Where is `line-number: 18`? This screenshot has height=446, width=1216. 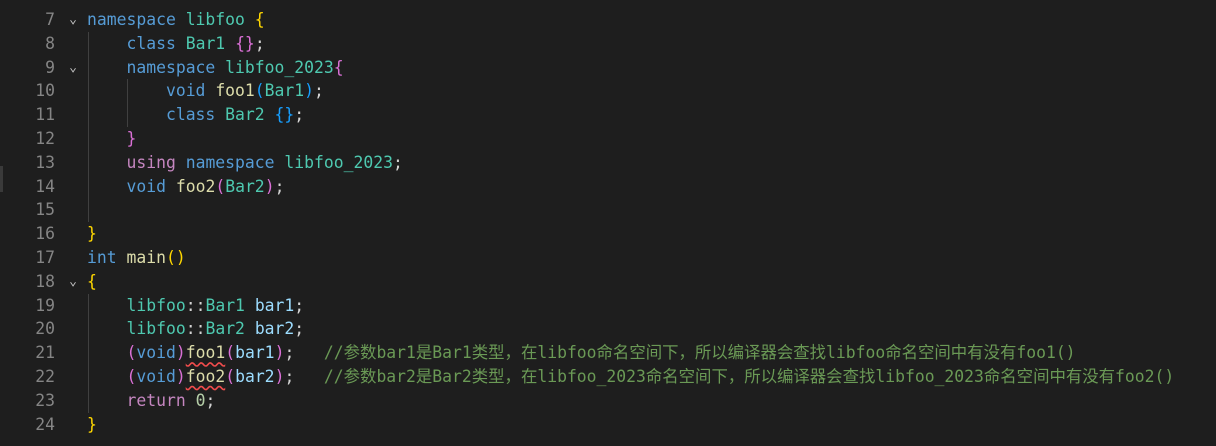 line-number: 18 is located at coordinates (45, 281).